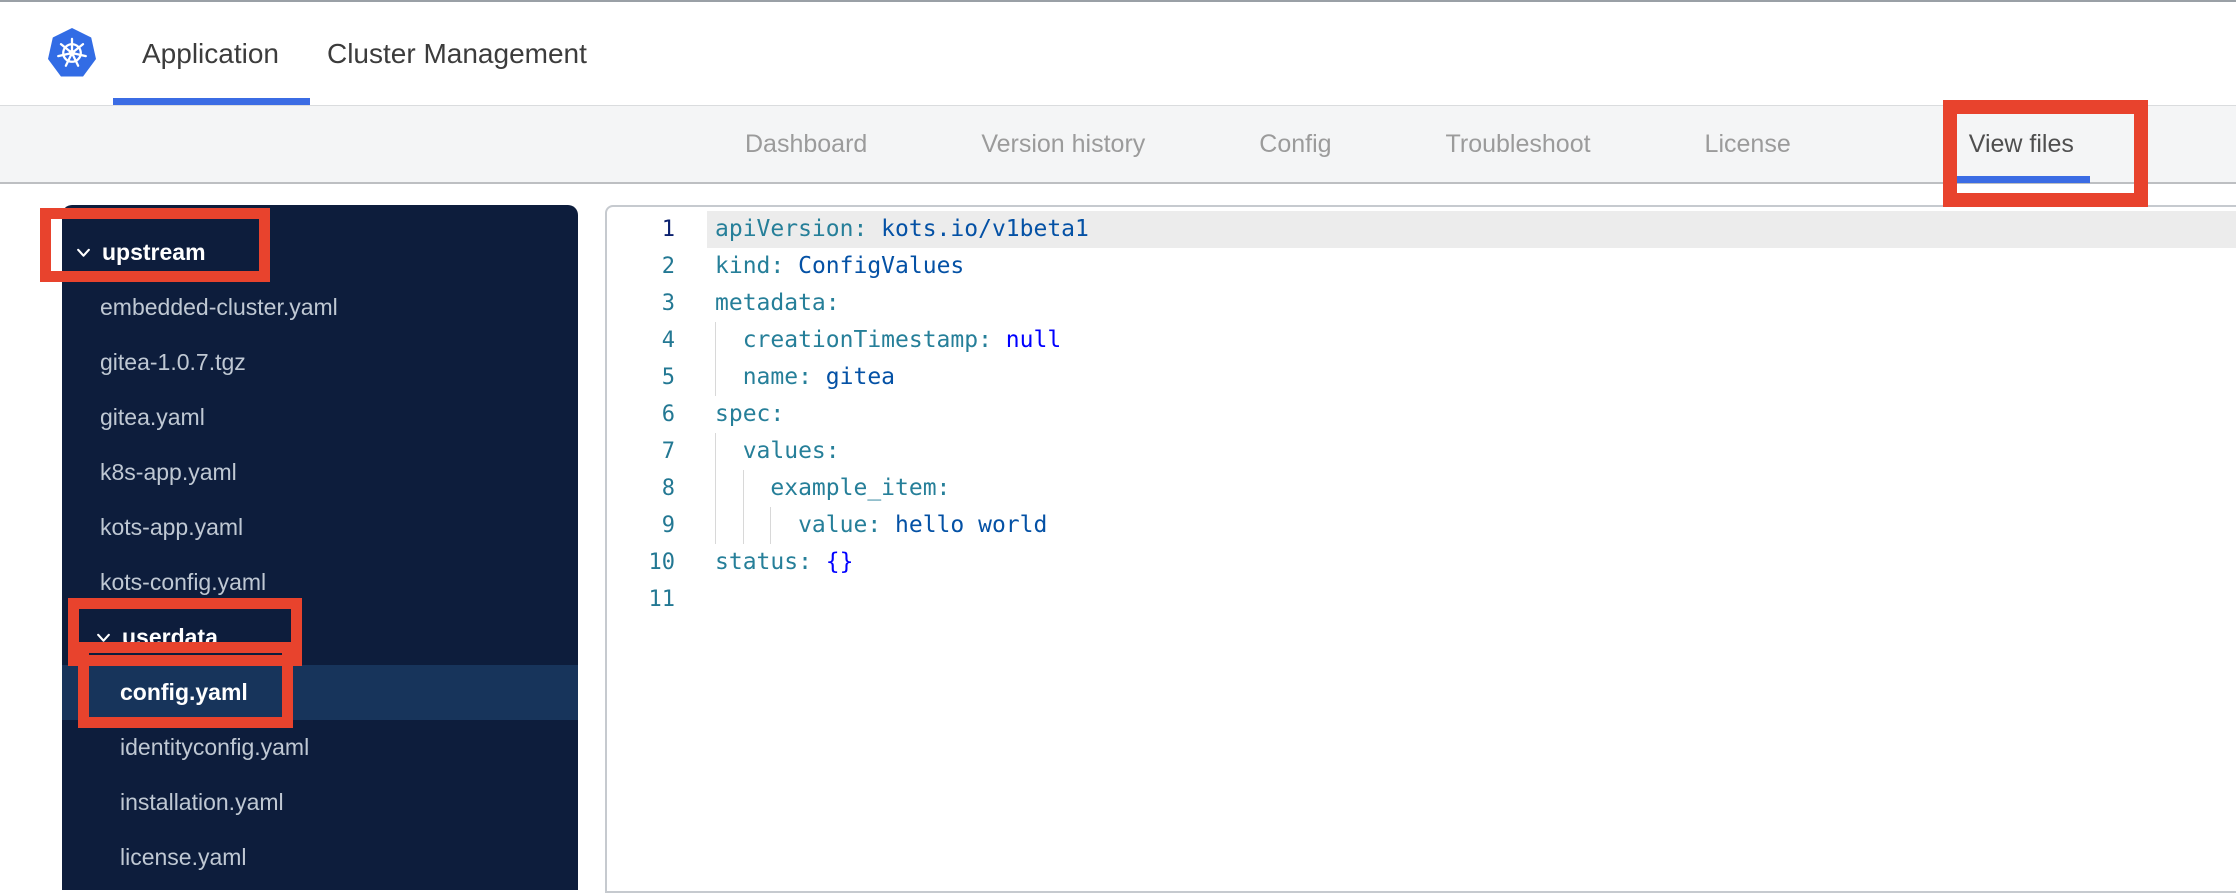 The width and height of the screenshot is (2236, 893). I want to click on tree-folder-userdata: userdata, so click(320, 637).